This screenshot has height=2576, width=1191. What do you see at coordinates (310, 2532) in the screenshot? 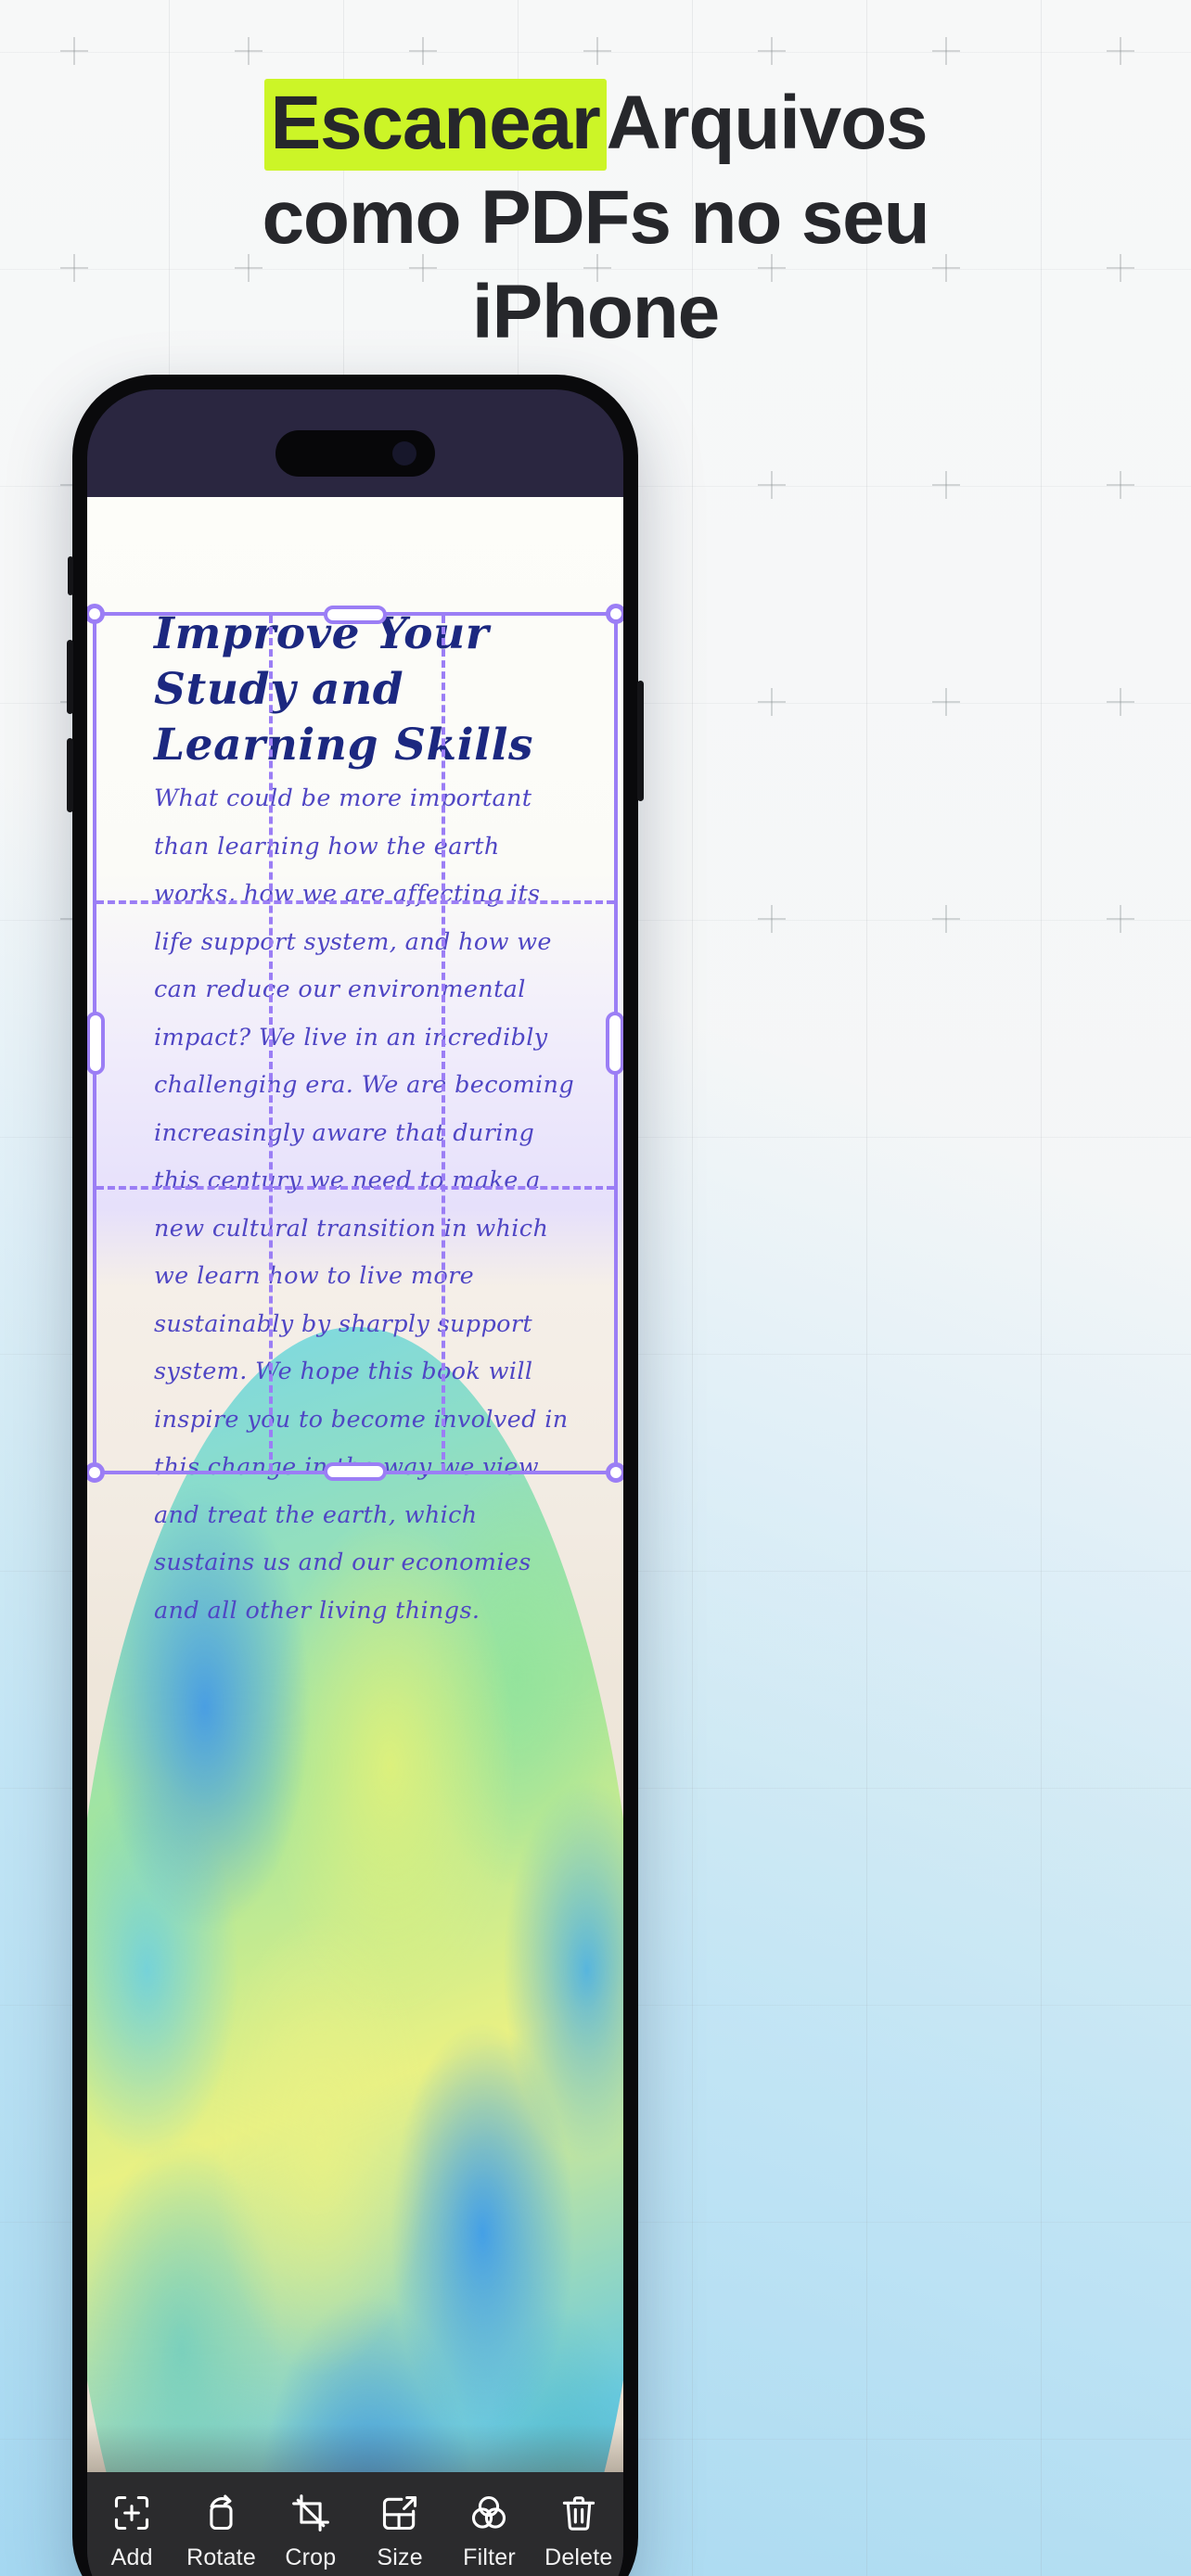
I see `toolbar-button-crop: Crop` at bounding box center [310, 2532].